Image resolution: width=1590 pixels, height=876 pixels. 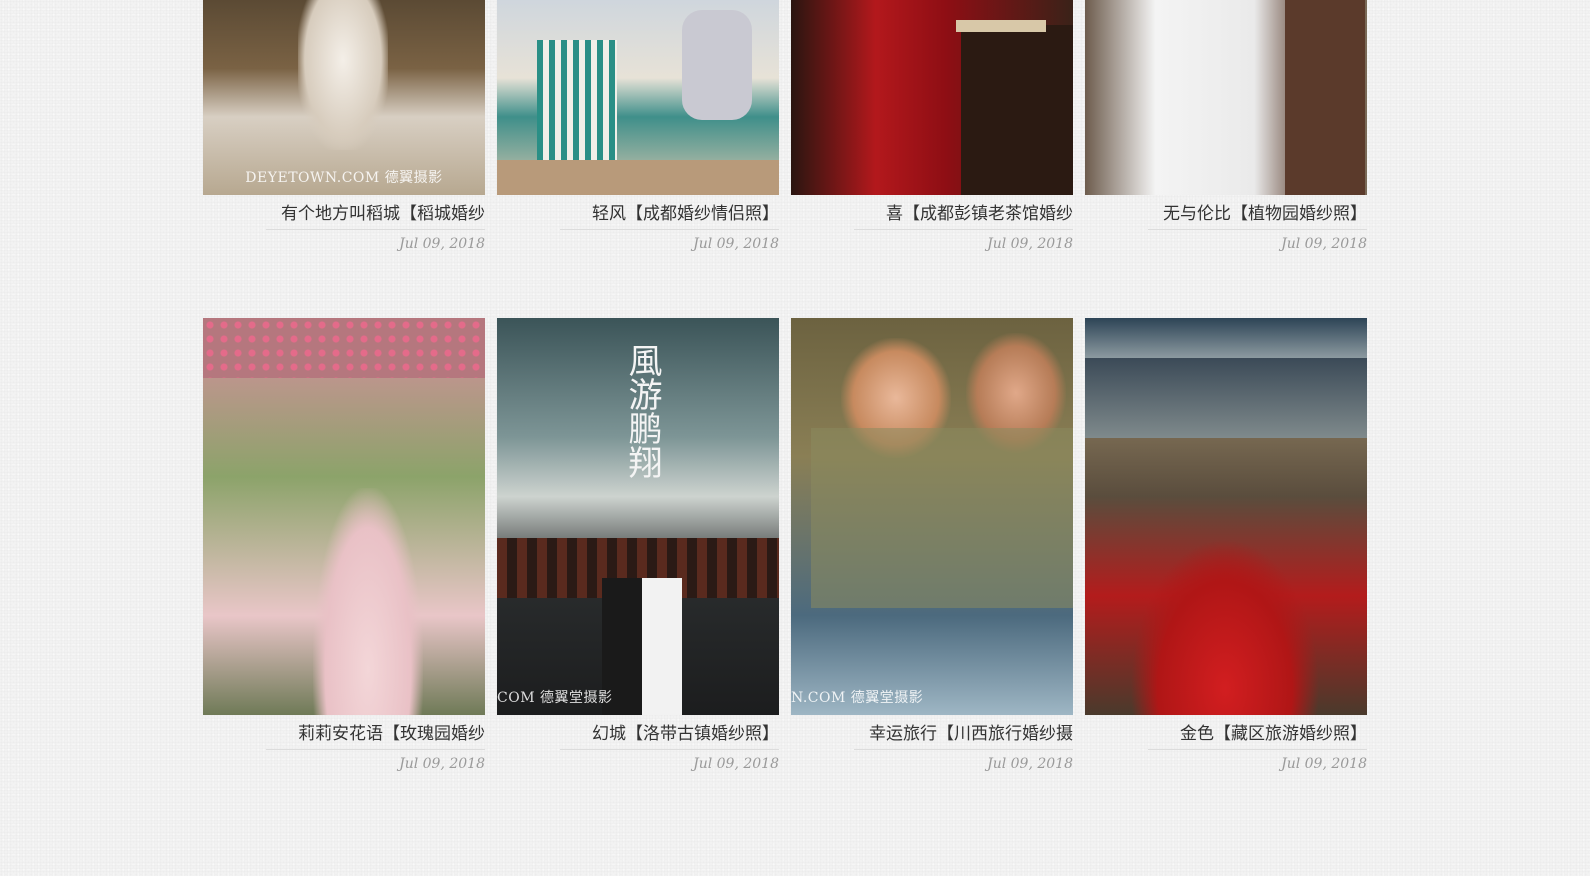 What do you see at coordinates (344, 97) in the screenshot?
I see `gallery-photo: DEYETOWN.COM 德翼摄影` at bounding box center [344, 97].